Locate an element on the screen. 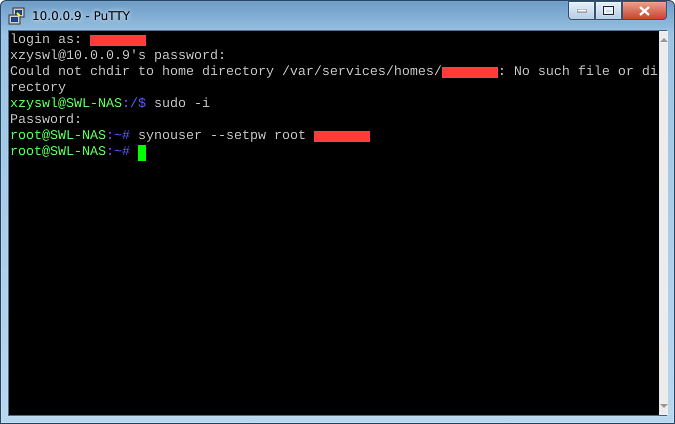 The image size is (675, 424). text-cursor is located at coordinates (142, 153).